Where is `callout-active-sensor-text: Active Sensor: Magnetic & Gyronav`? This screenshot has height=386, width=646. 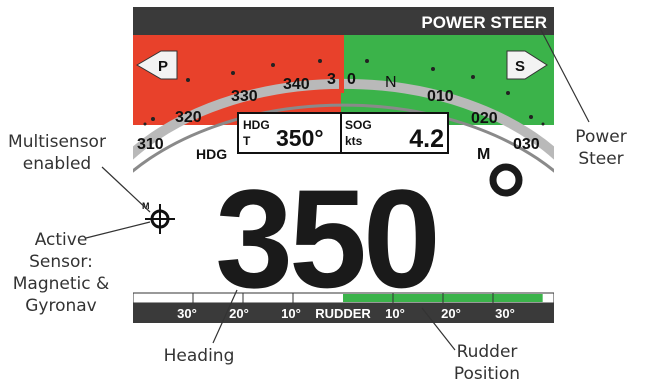 callout-active-sensor-text: Active Sensor: Magnetic & Gyronav is located at coordinates (61, 273).